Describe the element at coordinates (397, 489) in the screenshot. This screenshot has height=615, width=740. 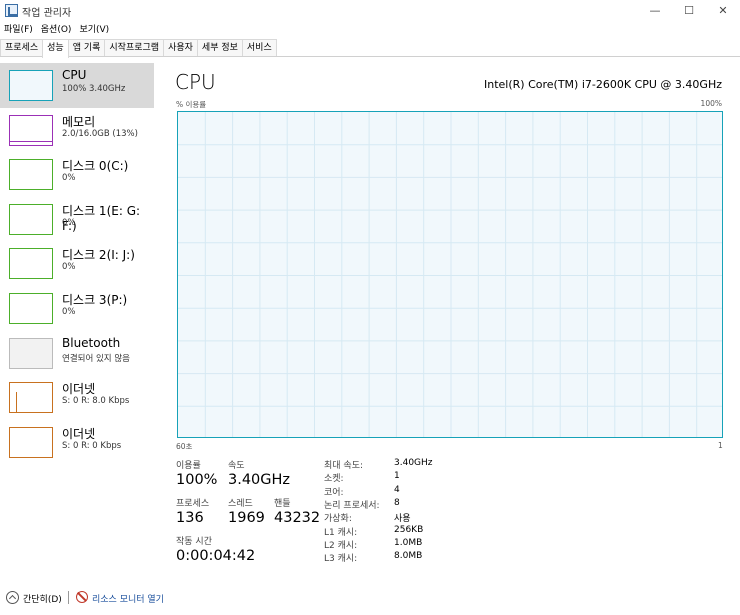
I see `spec-value: 4` at that location.